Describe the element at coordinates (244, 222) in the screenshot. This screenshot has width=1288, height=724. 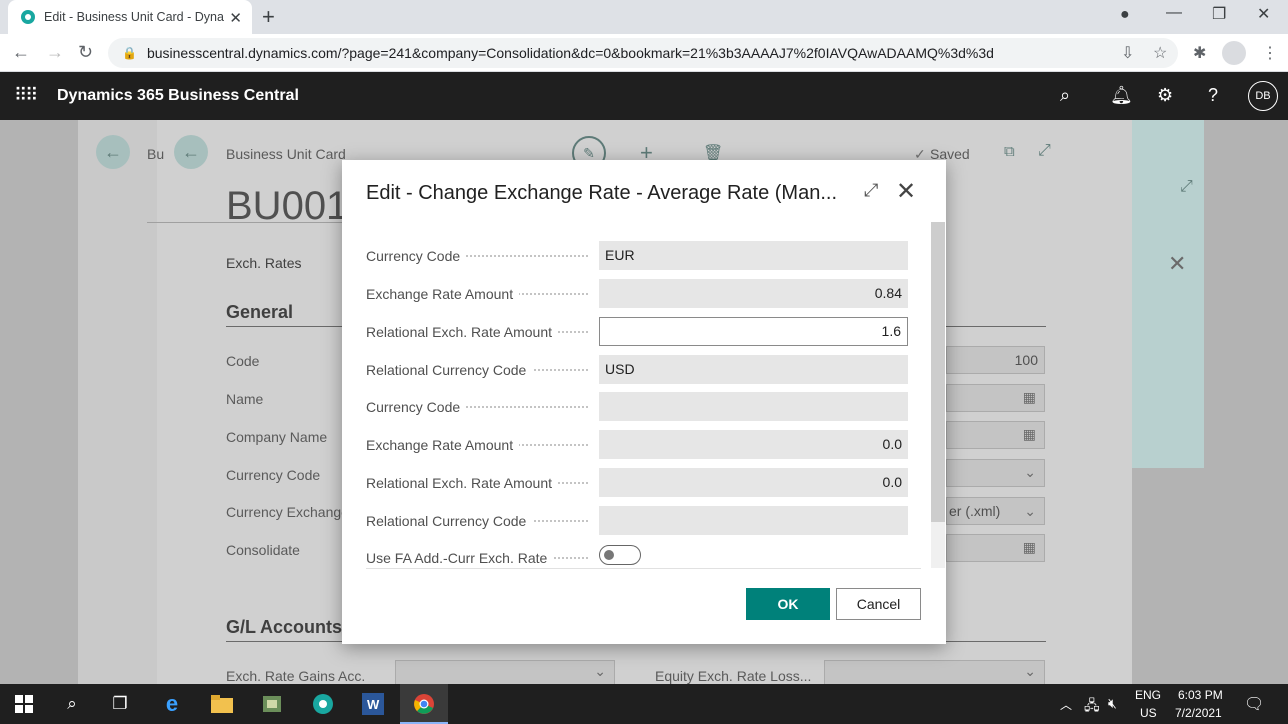
I see `header-divider` at that location.